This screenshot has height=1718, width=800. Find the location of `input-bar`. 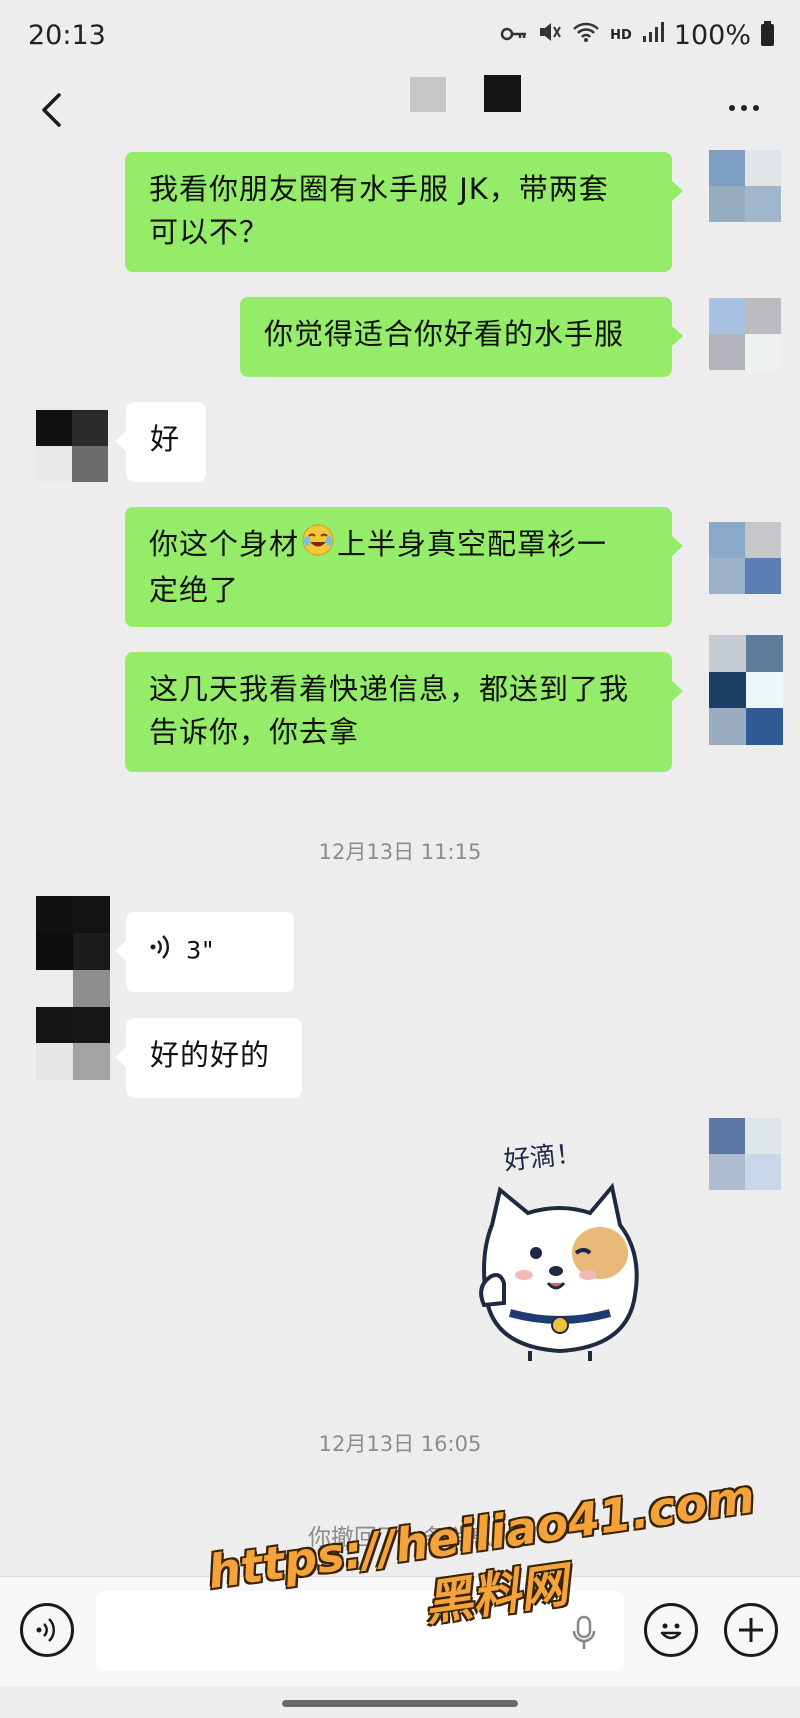

input-bar is located at coordinates (400, 1631).